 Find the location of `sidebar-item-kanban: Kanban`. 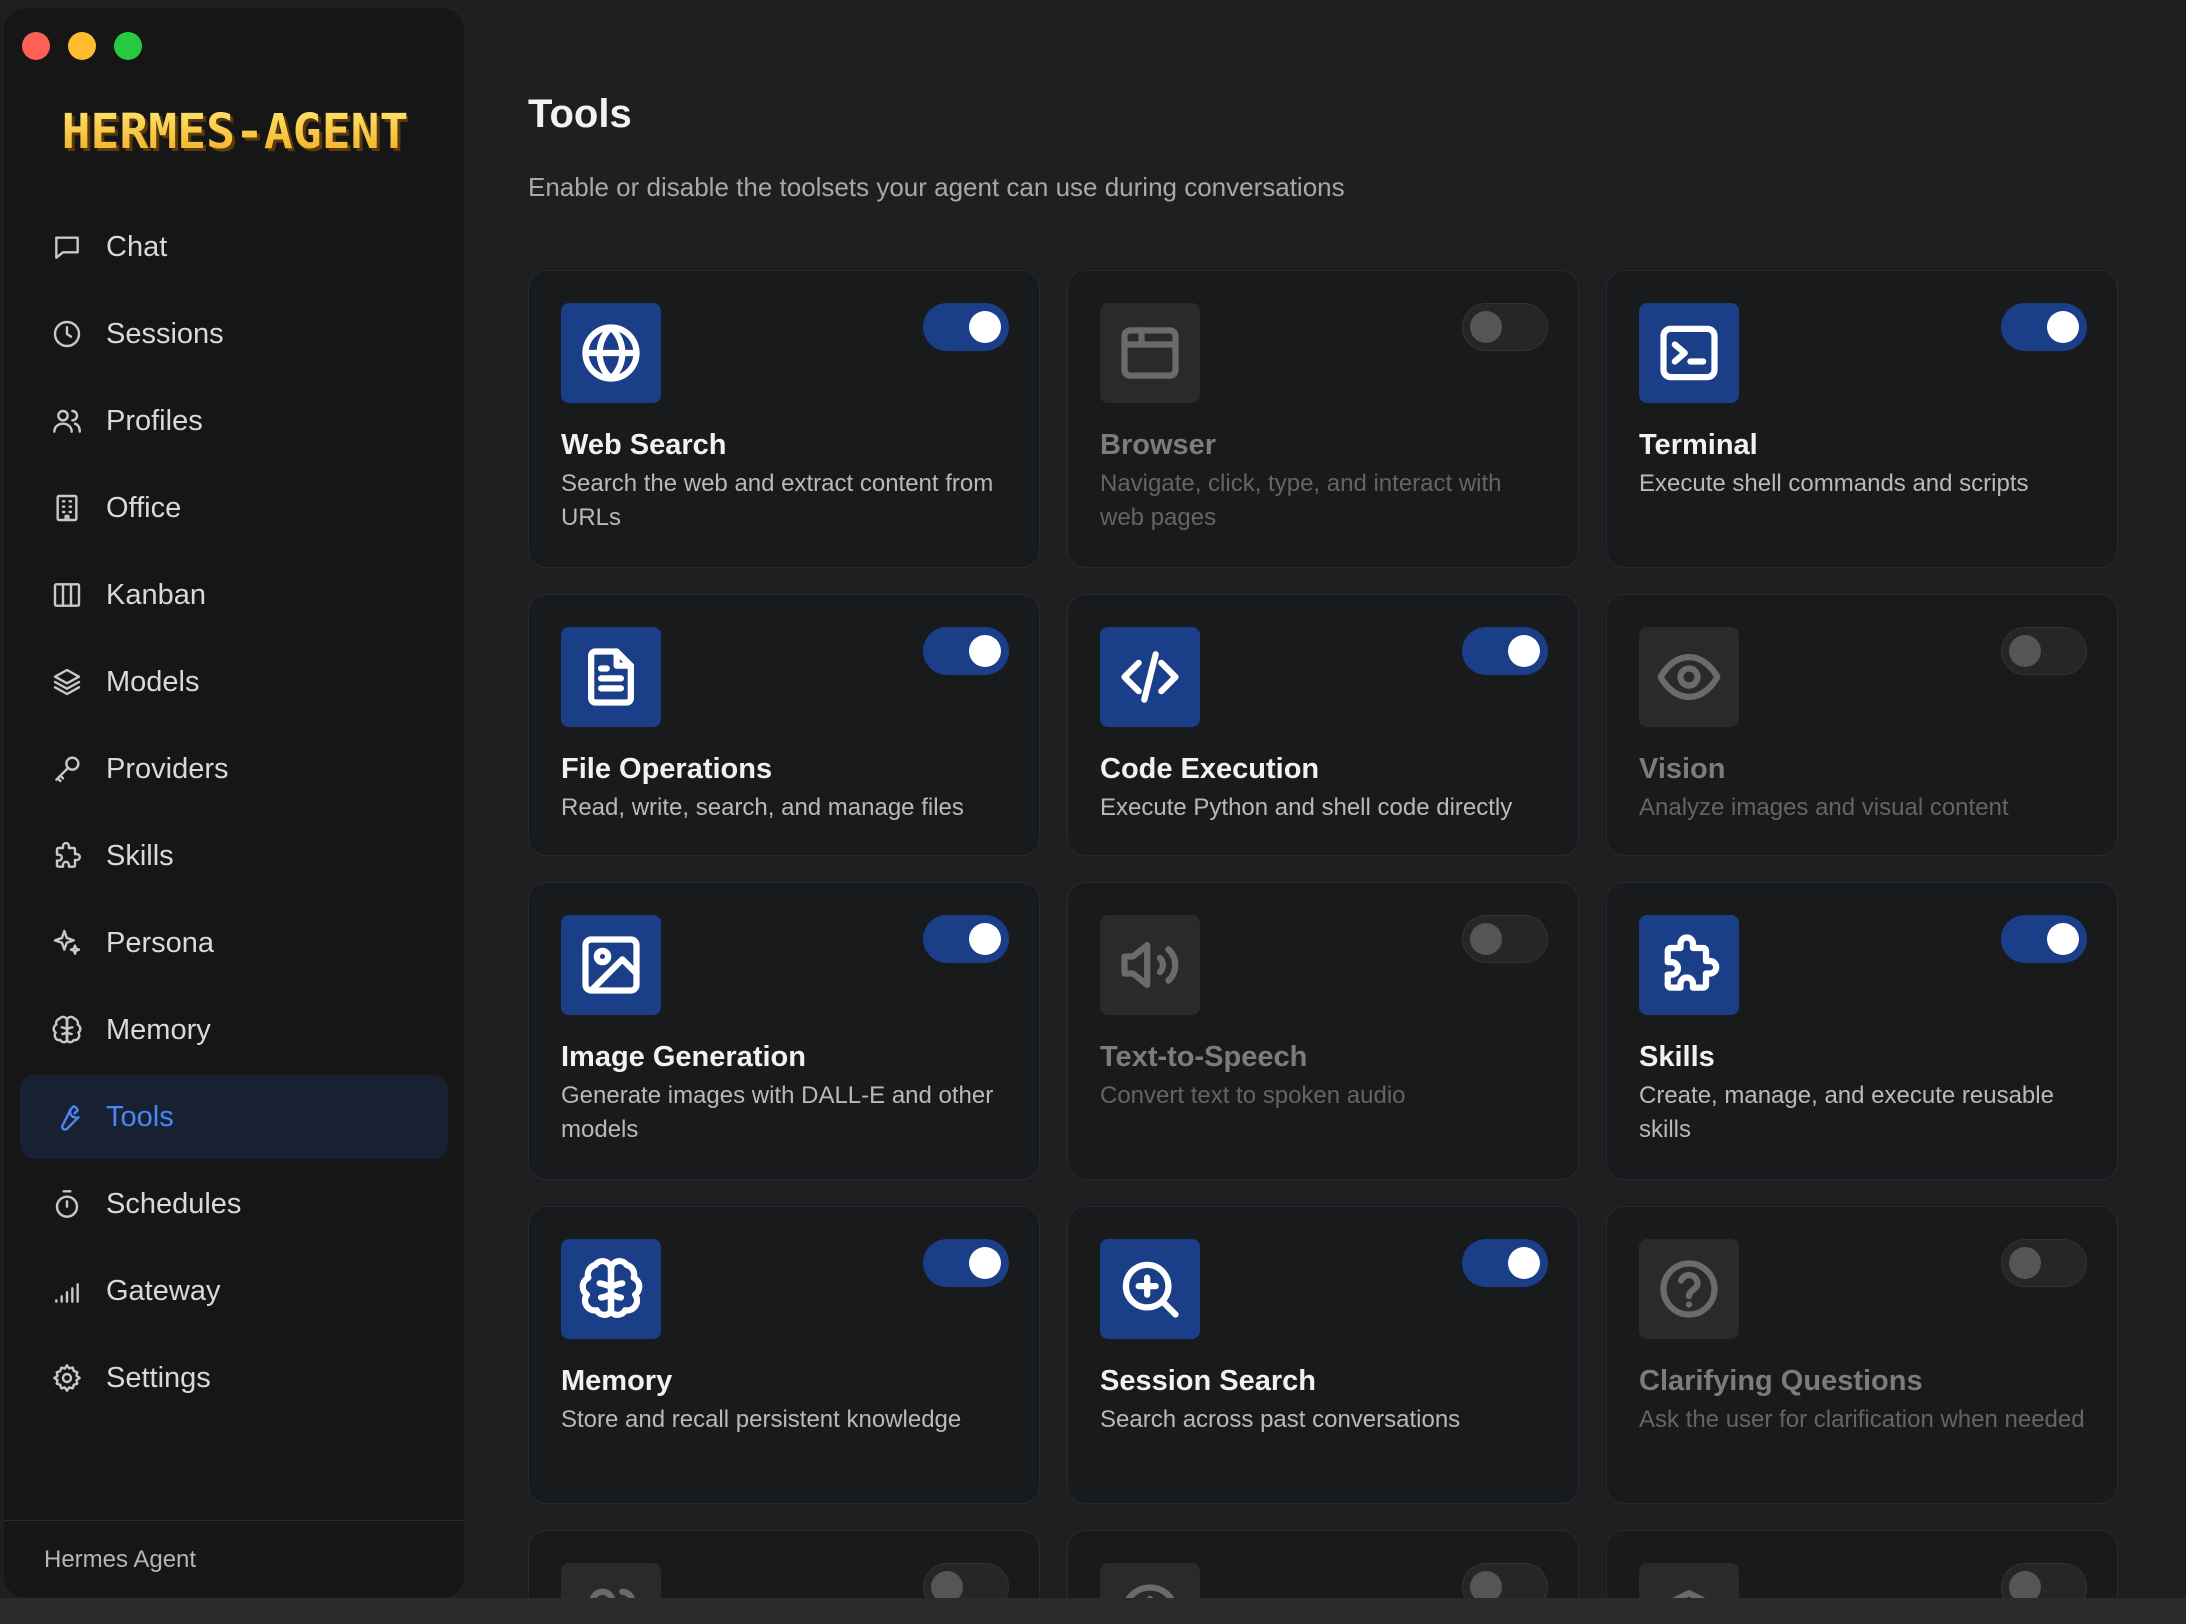

sidebar-item-kanban: Kanban is located at coordinates (234, 595).